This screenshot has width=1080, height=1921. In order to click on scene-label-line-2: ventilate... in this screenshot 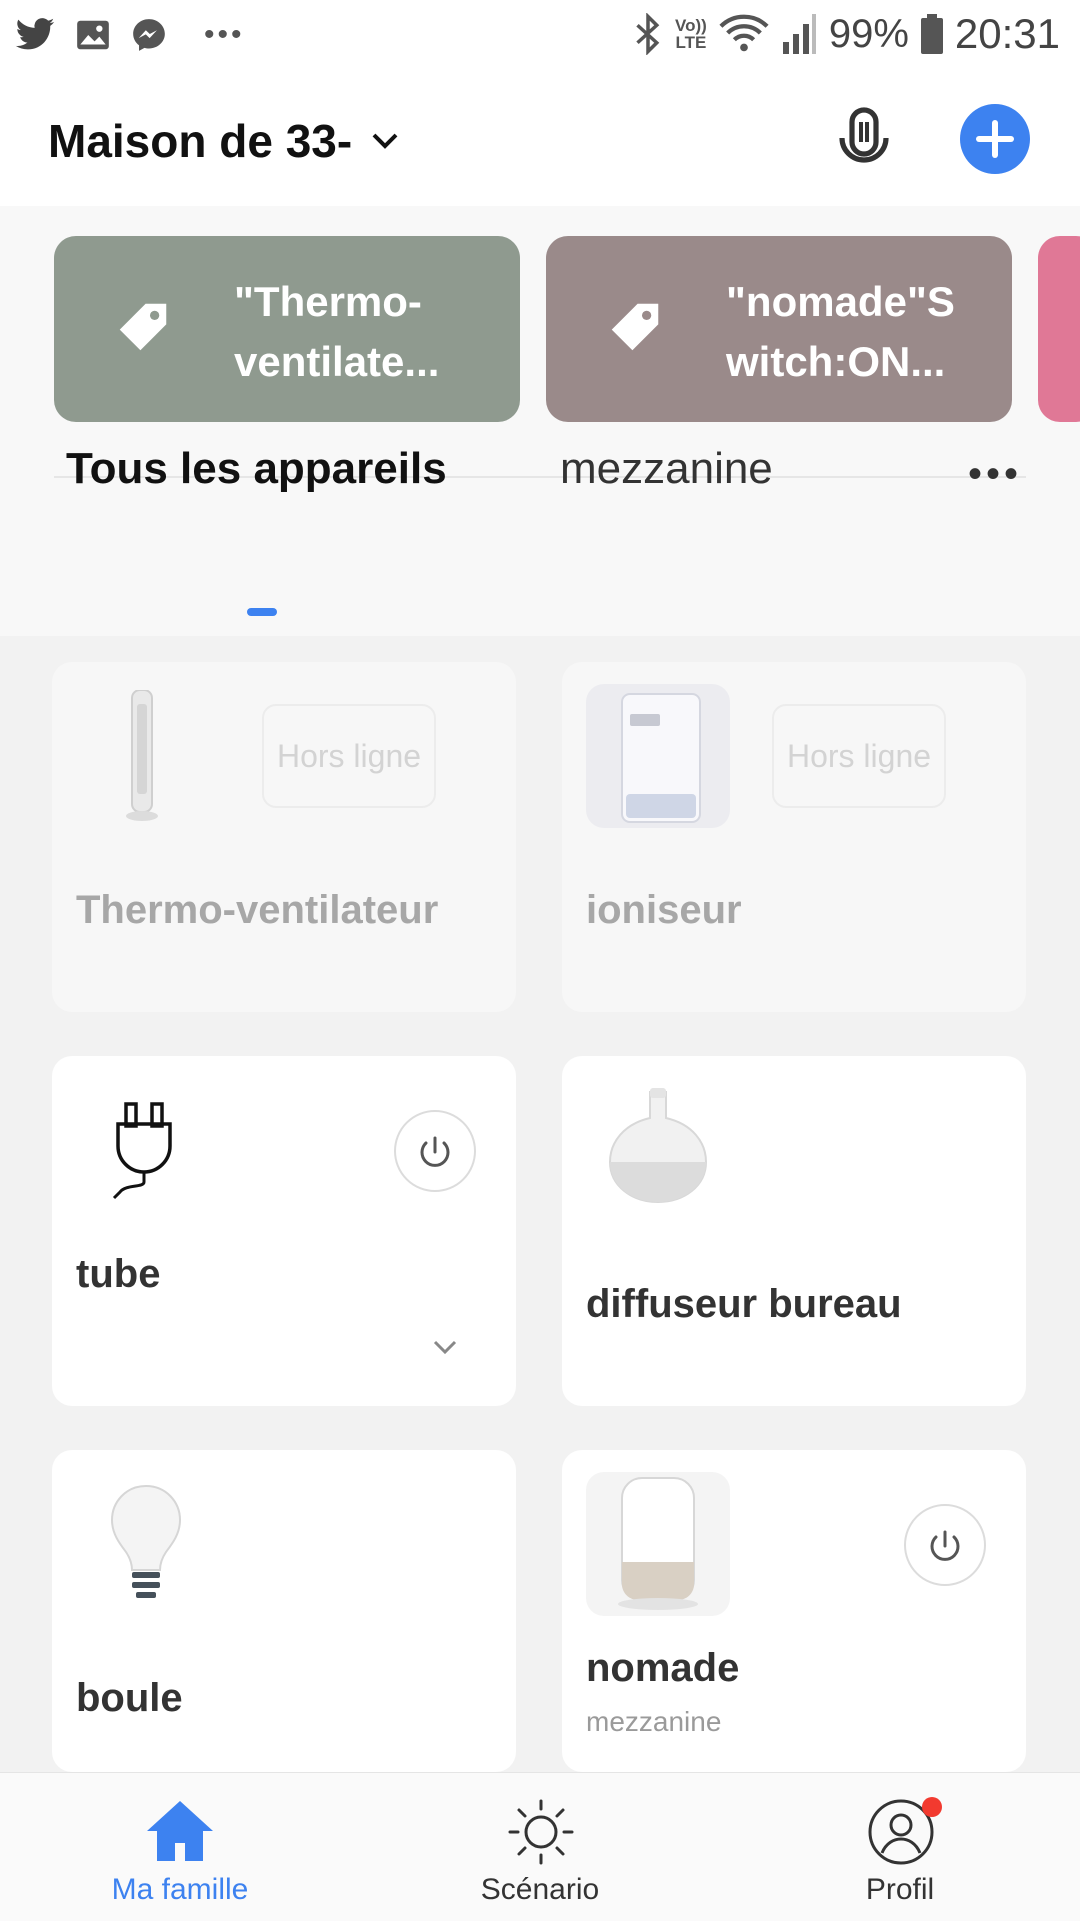, I will do `click(337, 361)`.